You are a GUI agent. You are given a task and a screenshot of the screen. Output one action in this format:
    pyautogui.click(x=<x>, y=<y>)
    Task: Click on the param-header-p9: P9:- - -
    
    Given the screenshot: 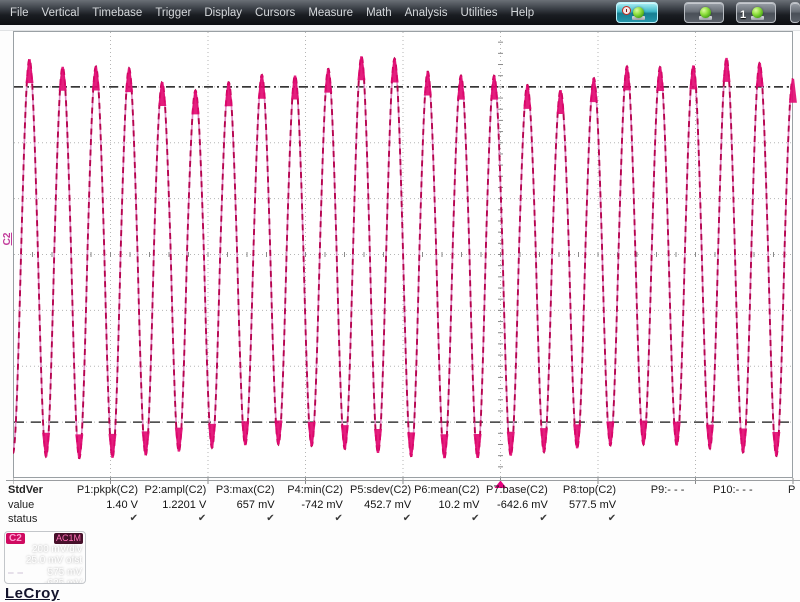 What is the action you would take?
    pyautogui.click(x=650, y=490)
    